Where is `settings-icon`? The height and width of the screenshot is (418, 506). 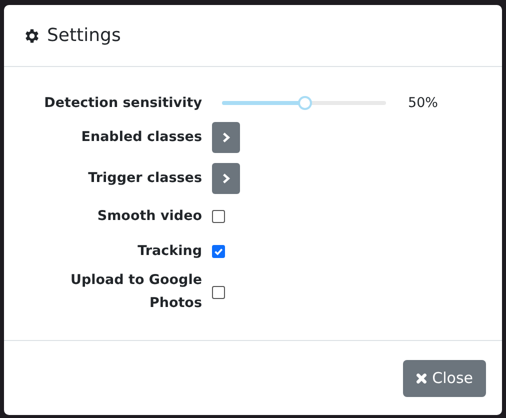 settings-icon is located at coordinates (32, 35).